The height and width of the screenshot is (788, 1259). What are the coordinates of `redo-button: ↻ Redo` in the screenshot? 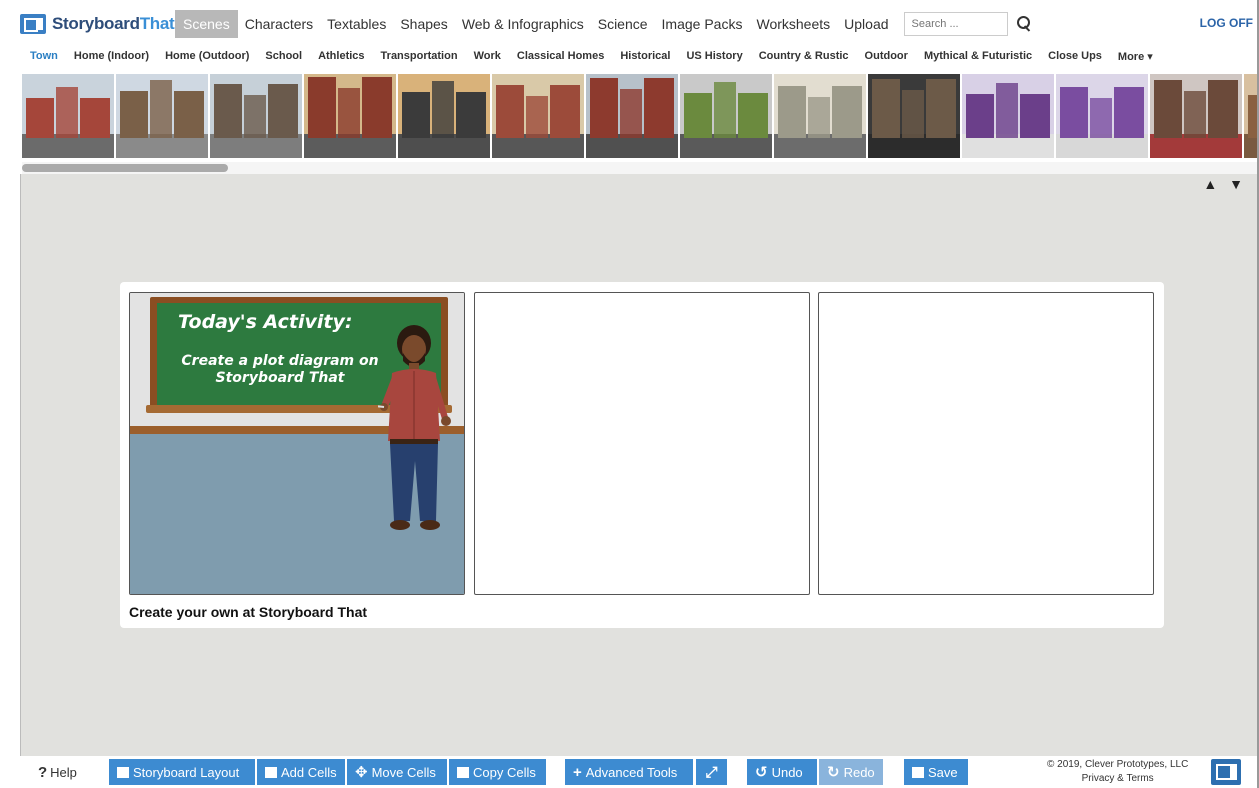 It's located at (851, 772).